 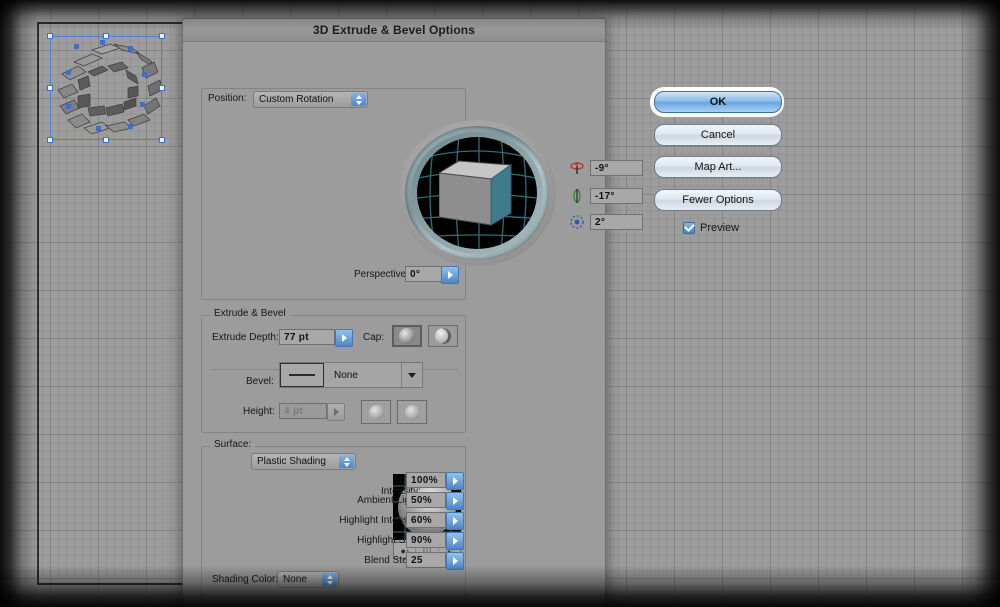 I want to click on surface-group-label: Surface:, so click(x=233, y=444).